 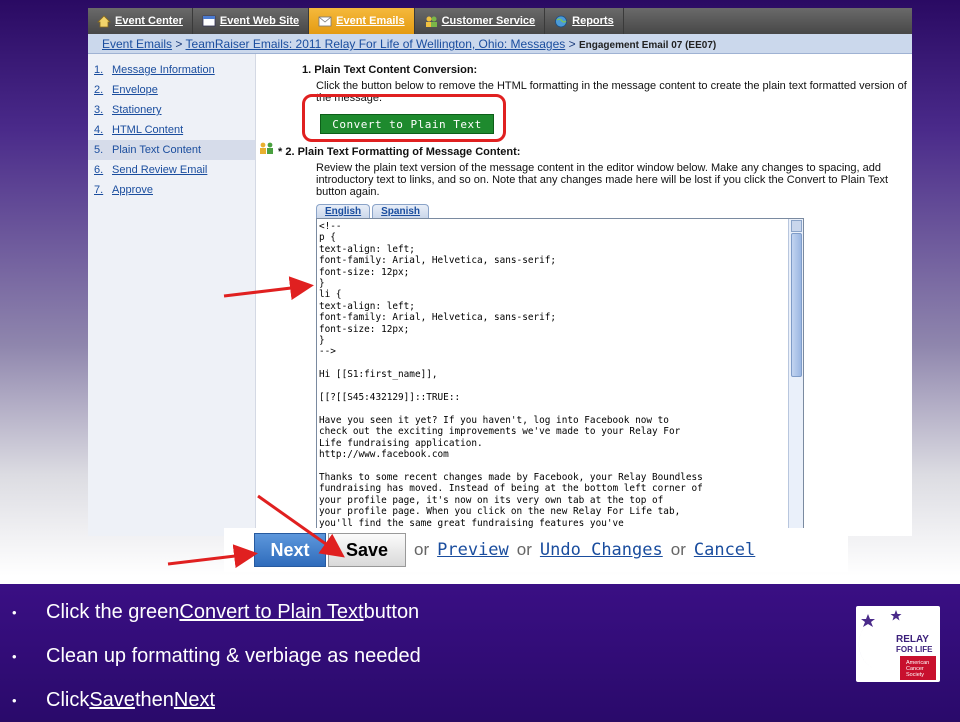 What do you see at coordinates (488, 21) in the screenshot?
I see `nav-label: Customer Service` at bounding box center [488, 21].